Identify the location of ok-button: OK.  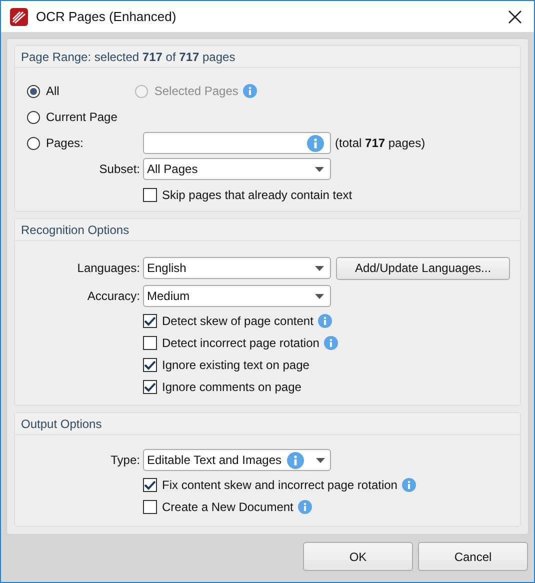
(358, 556).